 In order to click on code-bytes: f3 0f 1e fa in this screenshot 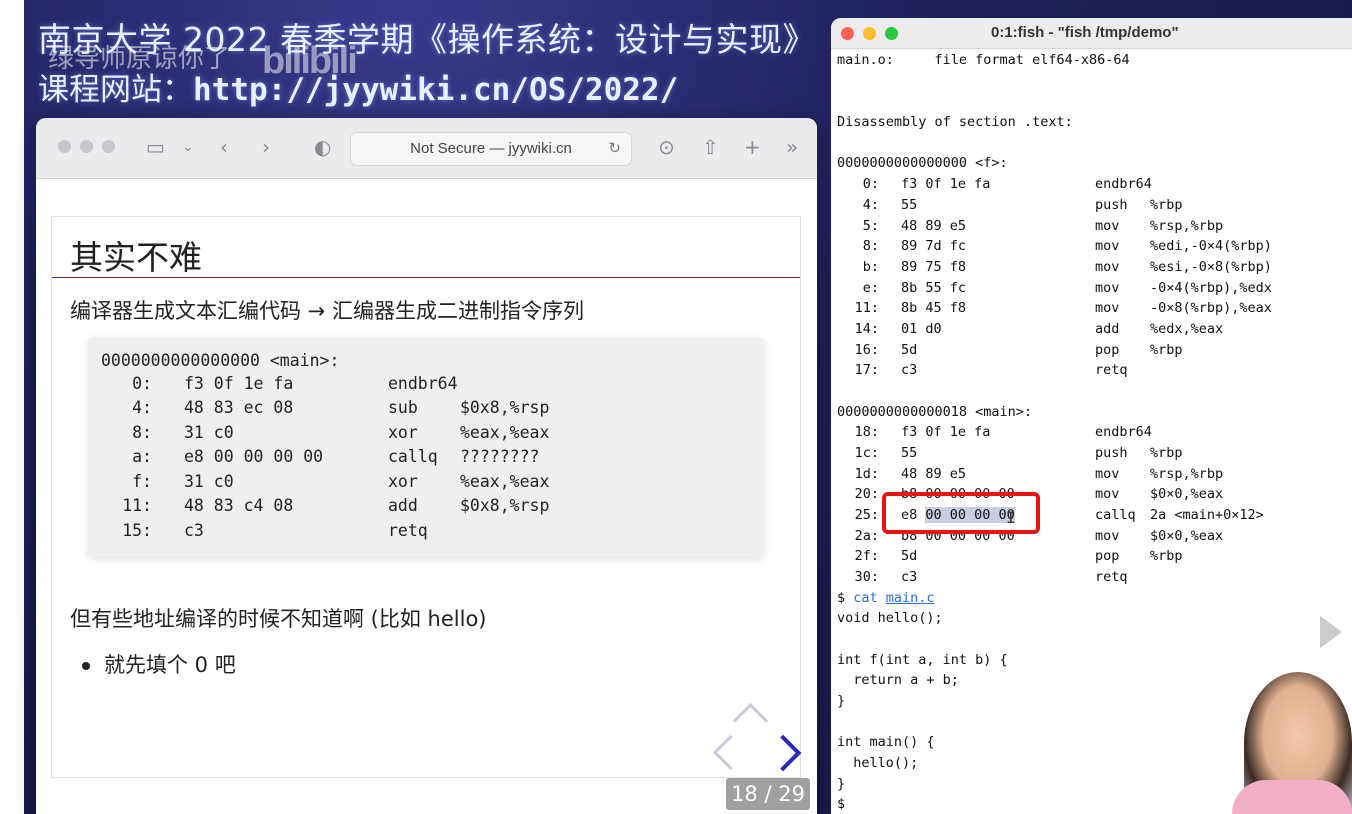, I will do `click(239, 383)`.